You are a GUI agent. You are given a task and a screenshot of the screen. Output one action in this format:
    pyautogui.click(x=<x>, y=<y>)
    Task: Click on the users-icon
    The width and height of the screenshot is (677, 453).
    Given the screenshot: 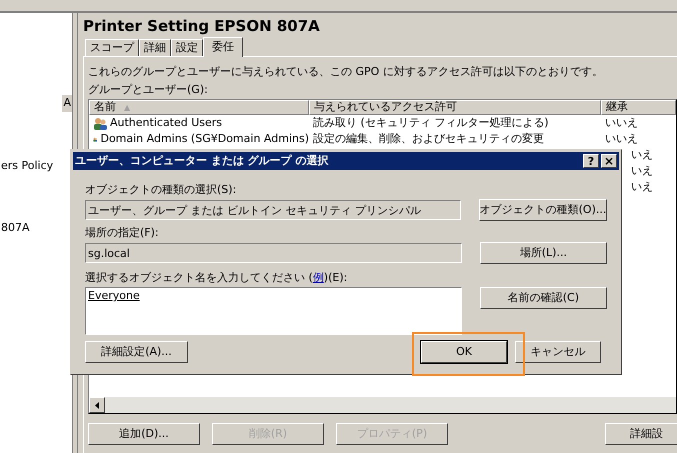 What is the action you would take?
    pyautogui.click(x=100, y=123)
    